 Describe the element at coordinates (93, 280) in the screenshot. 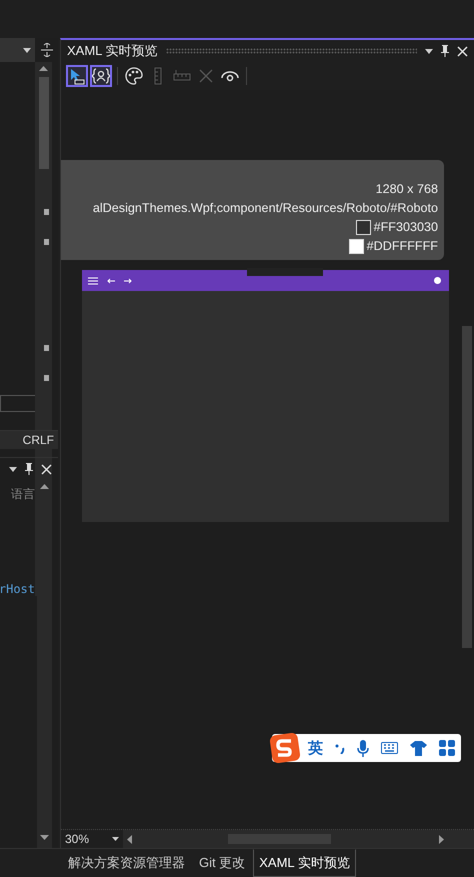

I see `menu-icon` at that location.